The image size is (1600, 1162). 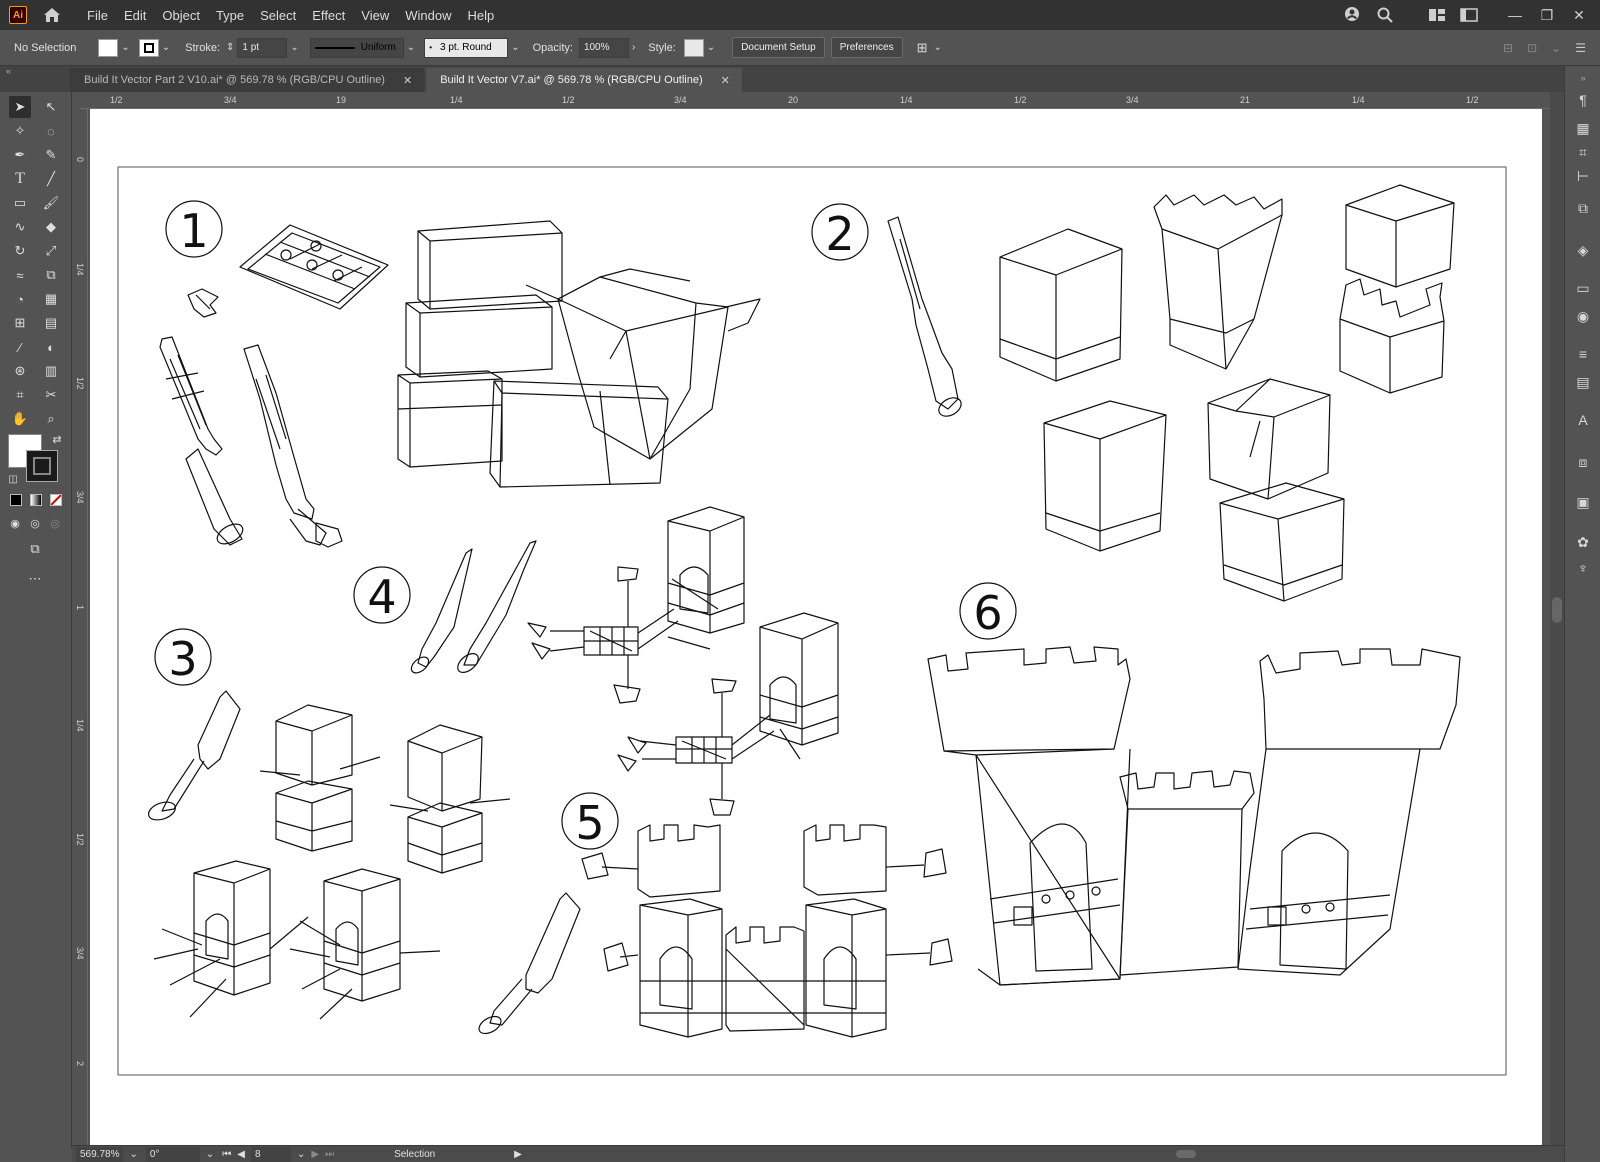 What do you see at coordinates (301, 1154) in the screenshot?
I see `artboard-chevron-down-icon: ⌄` at bounding box center [301, 1154].